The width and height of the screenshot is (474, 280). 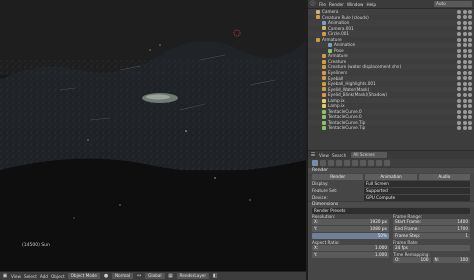 I want to click on end-frame-field: End Frame: 1700, so click(x=431, y=229).